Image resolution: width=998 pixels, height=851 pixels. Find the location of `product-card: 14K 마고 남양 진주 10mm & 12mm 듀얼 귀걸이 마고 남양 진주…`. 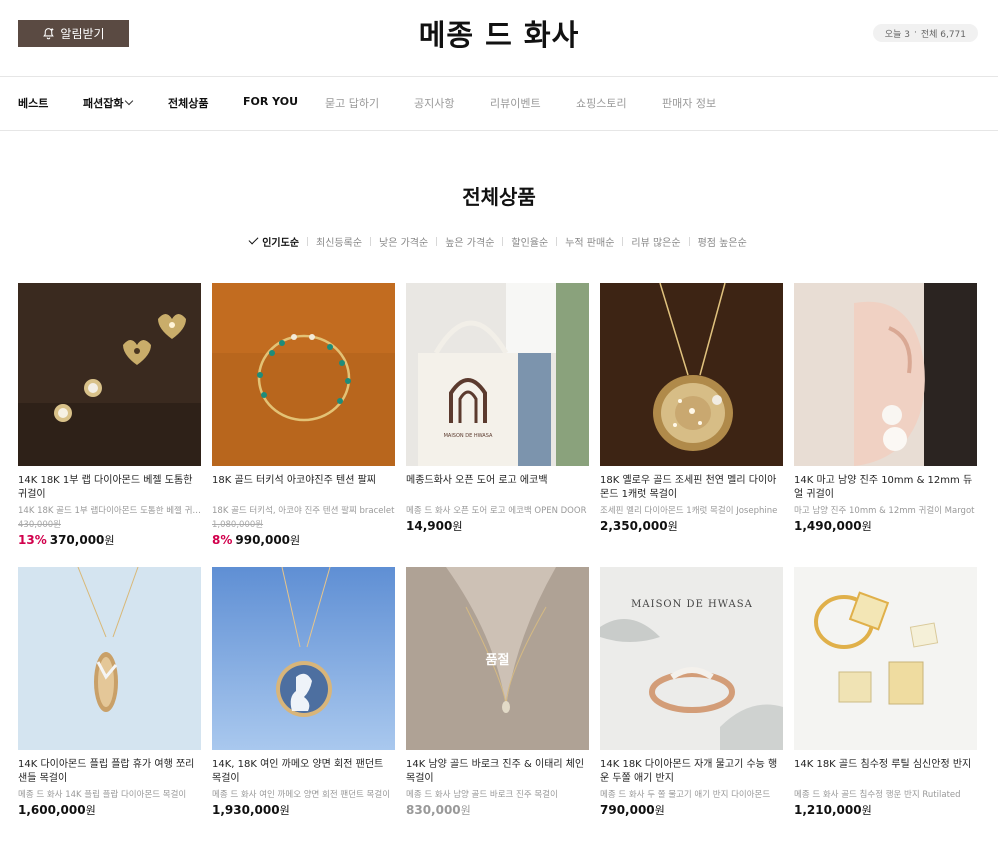

product-card: 14K 마고 남양 진주 10mm & 12mm 듀얼 귀걸이 마고 남양 진주… is located at coordinates (885, 425).